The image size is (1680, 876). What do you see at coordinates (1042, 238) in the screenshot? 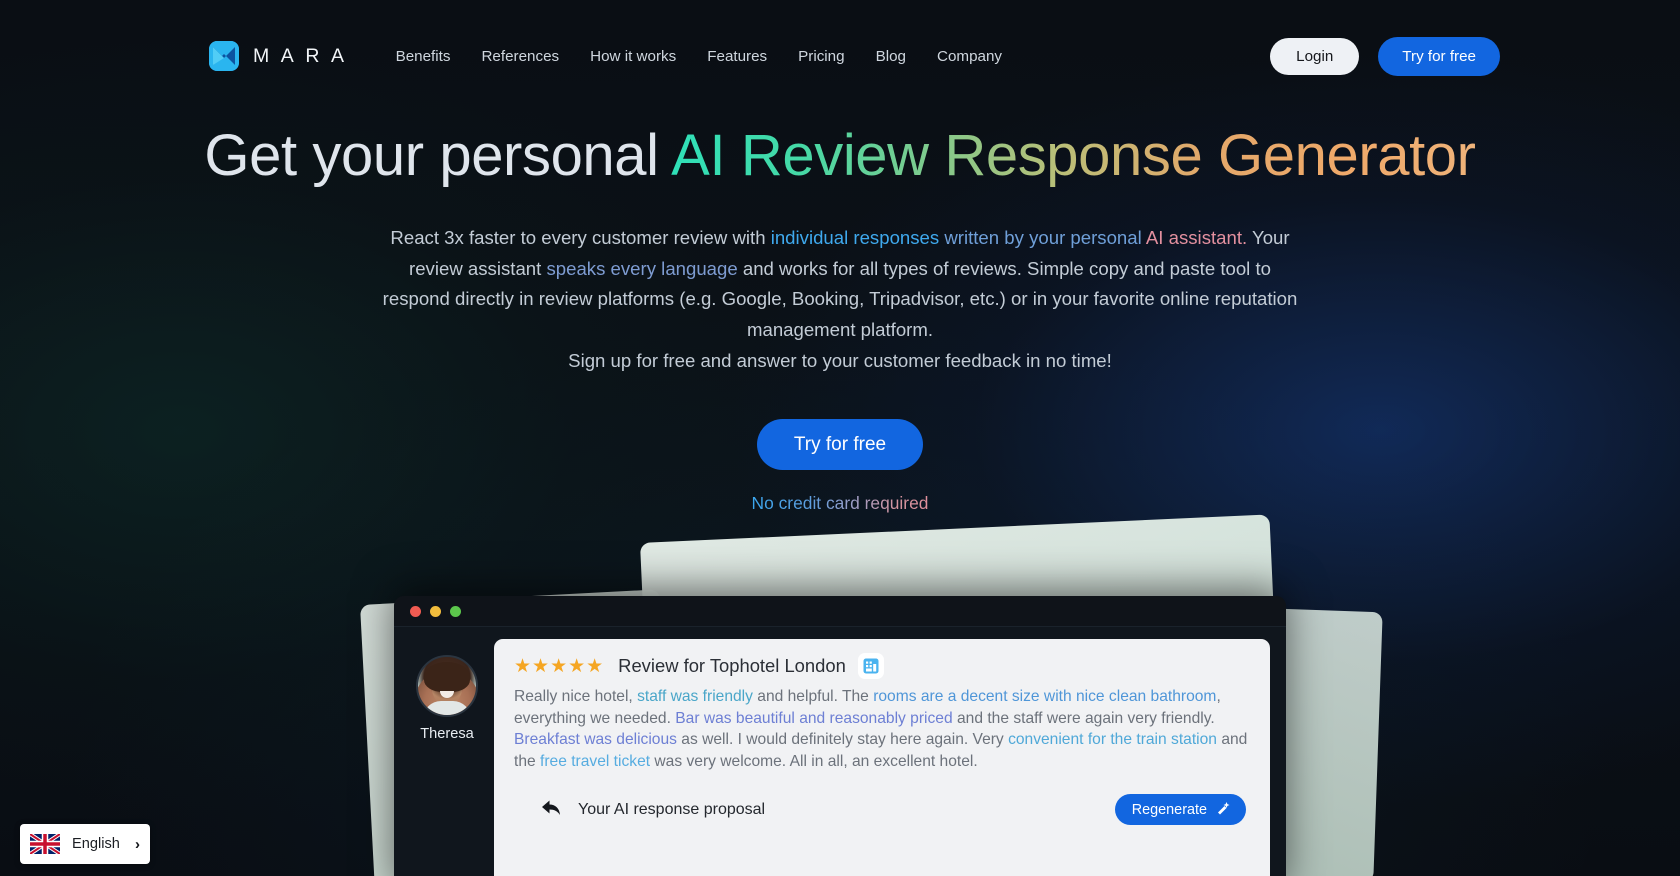
I see `desc-part-2: written by your personal` at bounding box center [1042, 238].